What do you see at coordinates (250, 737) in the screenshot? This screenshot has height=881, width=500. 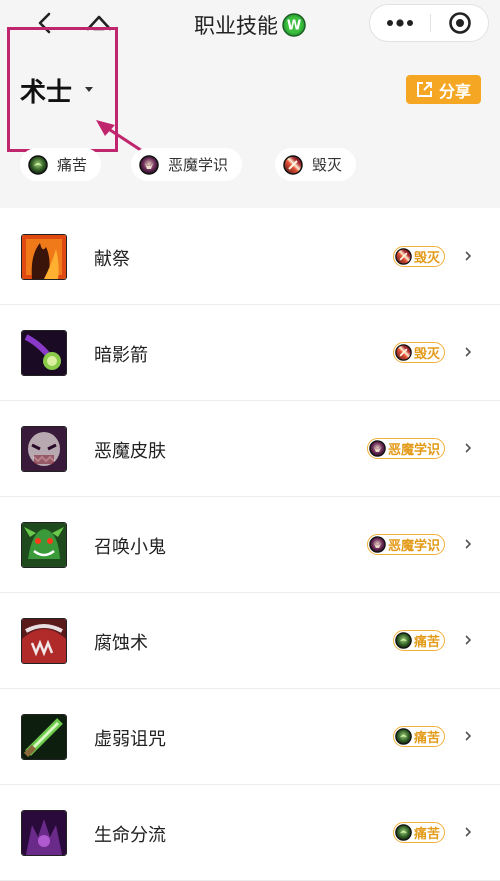 I see `skill-row: 虚弱诅咒 痛苦` at bounding box center [250, 737].